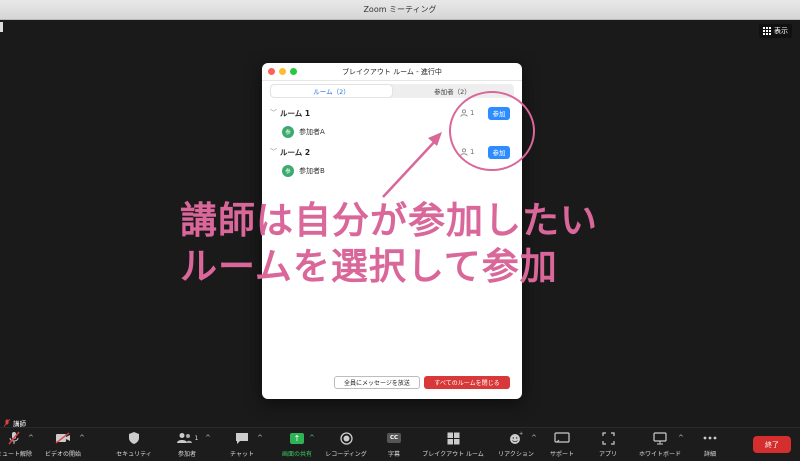 The height and width of the screenshot is (461, 800). Describe the element at coordinates (467, 382) in the screenshot. I see `close-all-rooms-button: すべてのルームを閉じる` at that location.